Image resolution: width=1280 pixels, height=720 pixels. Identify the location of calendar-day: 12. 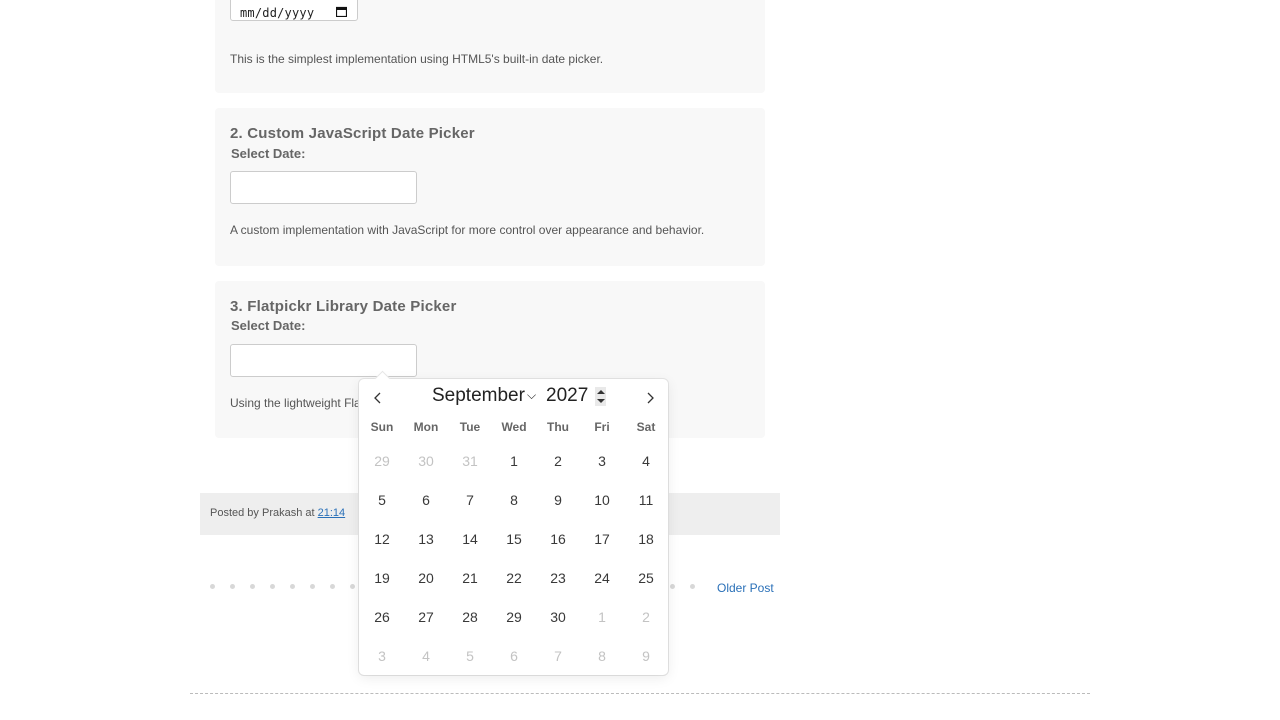
(382, 539).